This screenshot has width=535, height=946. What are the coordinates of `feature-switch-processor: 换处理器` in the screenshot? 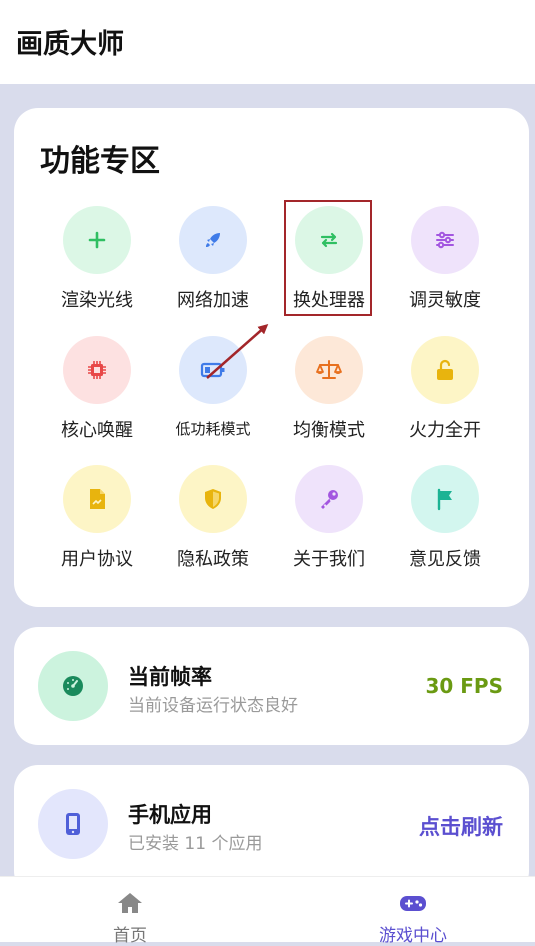 It's located at (329, 259).